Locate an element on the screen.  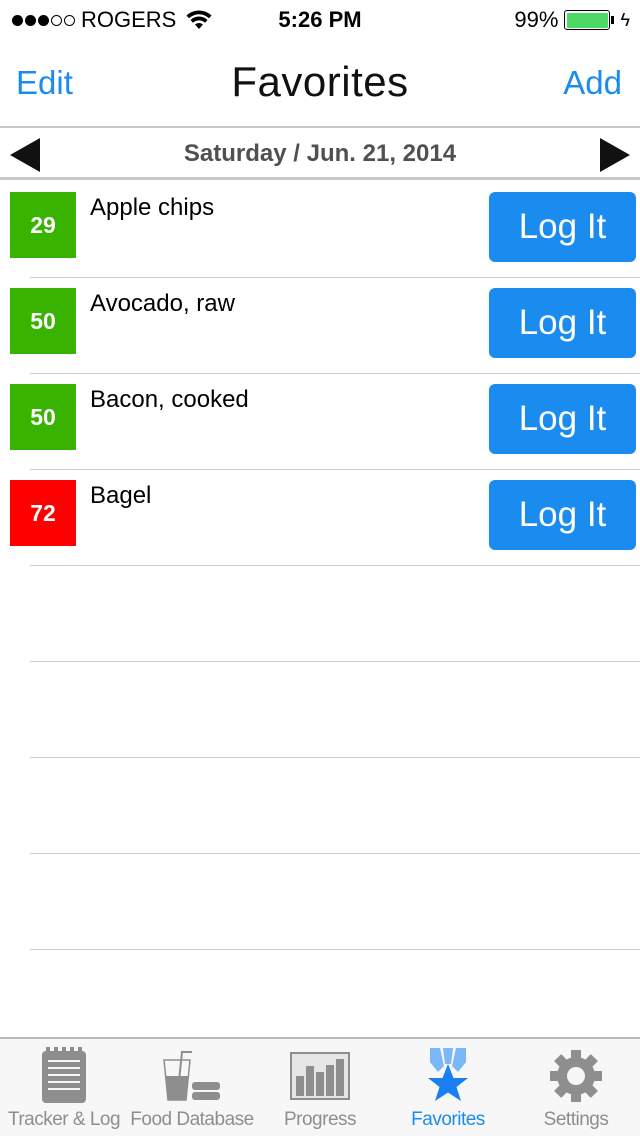
navigation-bar: Edit Favorites Add is located at coordinates (320, 84).